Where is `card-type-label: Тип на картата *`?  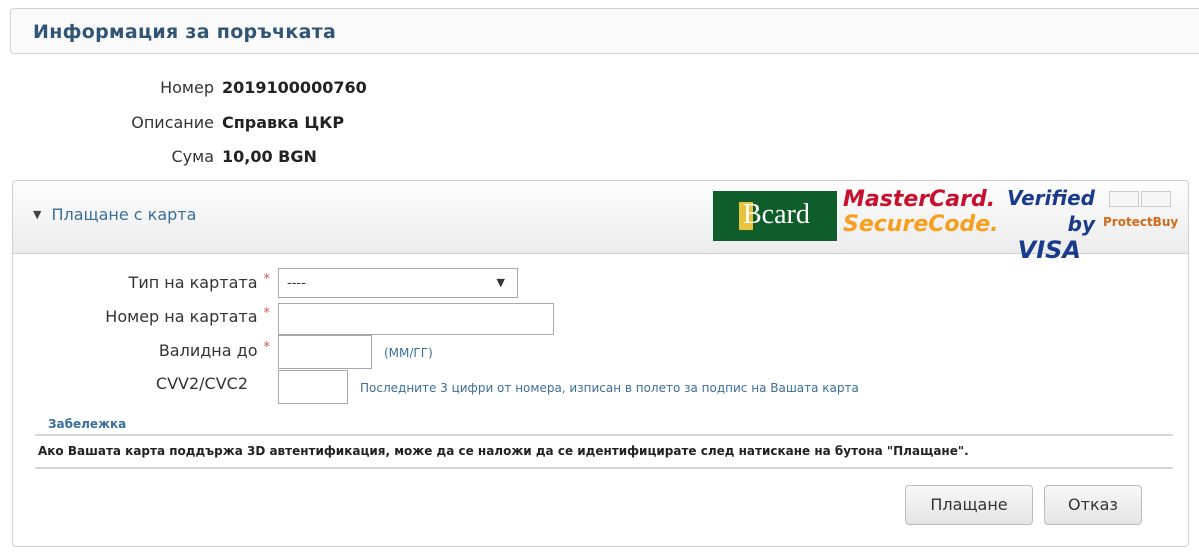 card-type-label: Тип на картата * is located at coordinates (135, 282).